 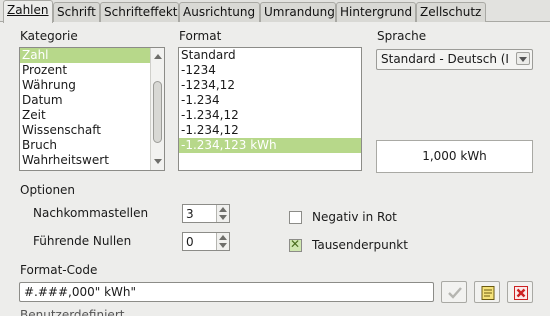 I want to click on thousands-separator-label: Tausenderpunkt, so click(x=360, y=245).